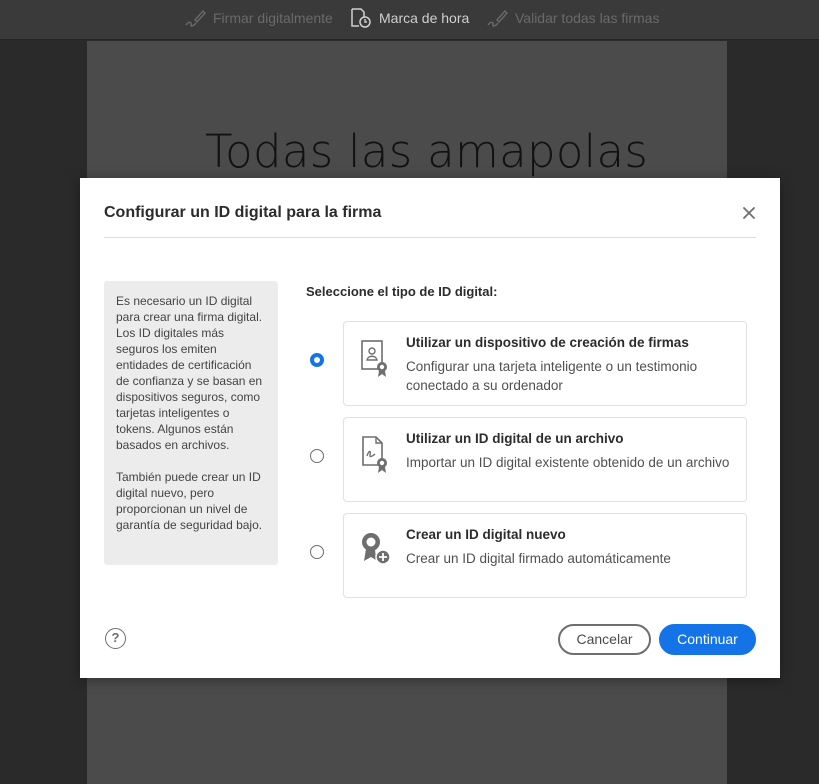 The height and width of the screenshot is (784, 819). What do you see at coordinates (424, 18) in the screenshot?
I see `timestamp-label: Marca de hora` at bounding box center [424, 18].